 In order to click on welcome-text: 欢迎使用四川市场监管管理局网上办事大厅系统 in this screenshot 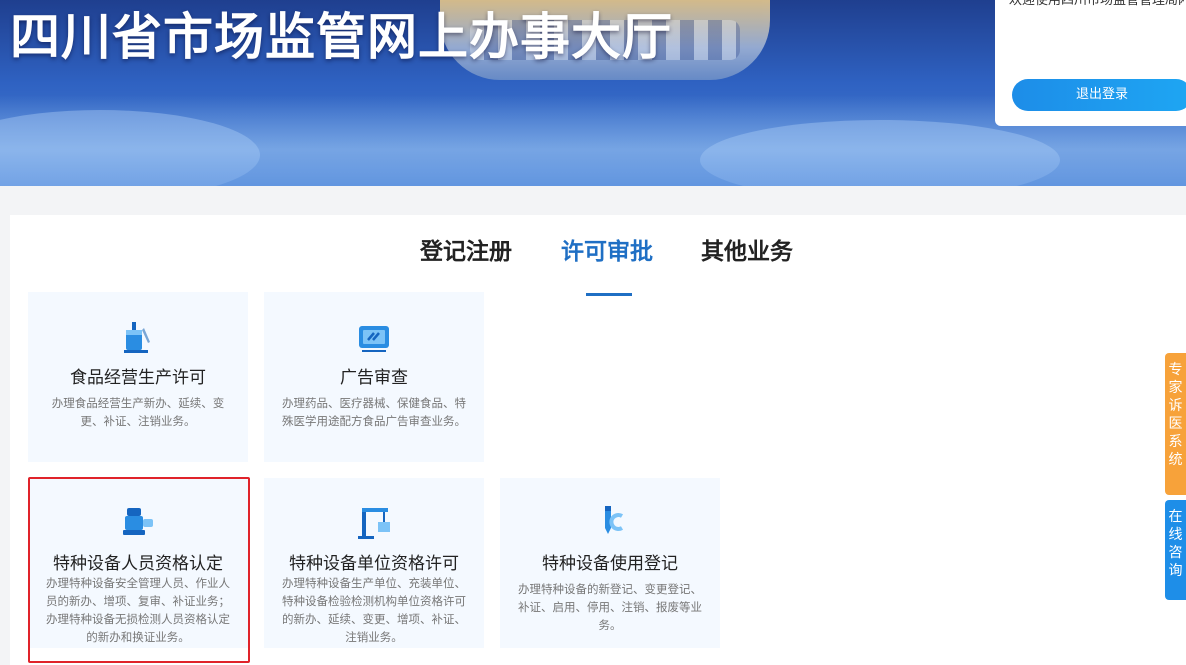, I will do `click(1096, 4)`.